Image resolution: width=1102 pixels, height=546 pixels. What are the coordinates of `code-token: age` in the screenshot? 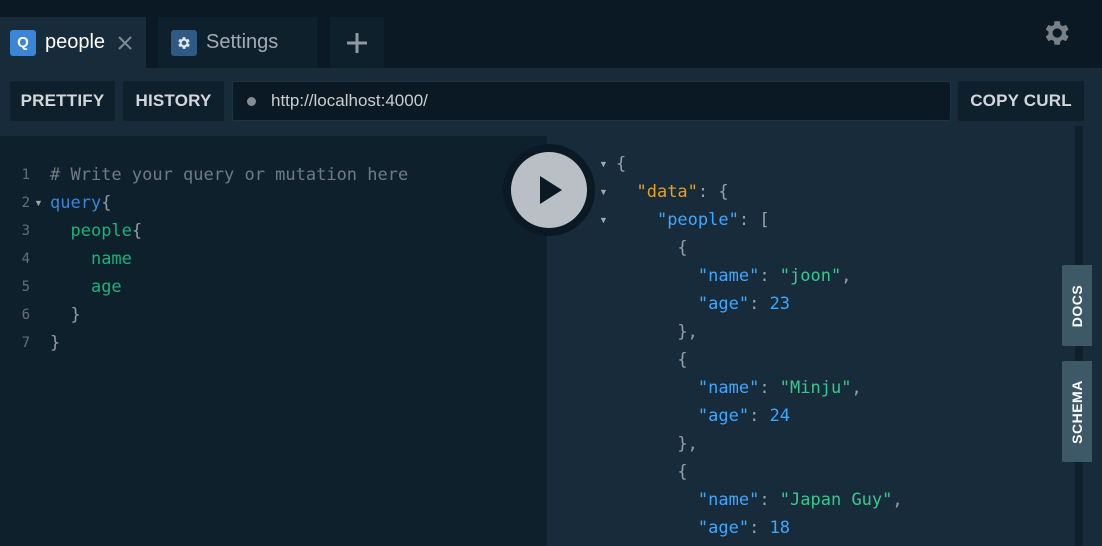 It's located at (106, 287).